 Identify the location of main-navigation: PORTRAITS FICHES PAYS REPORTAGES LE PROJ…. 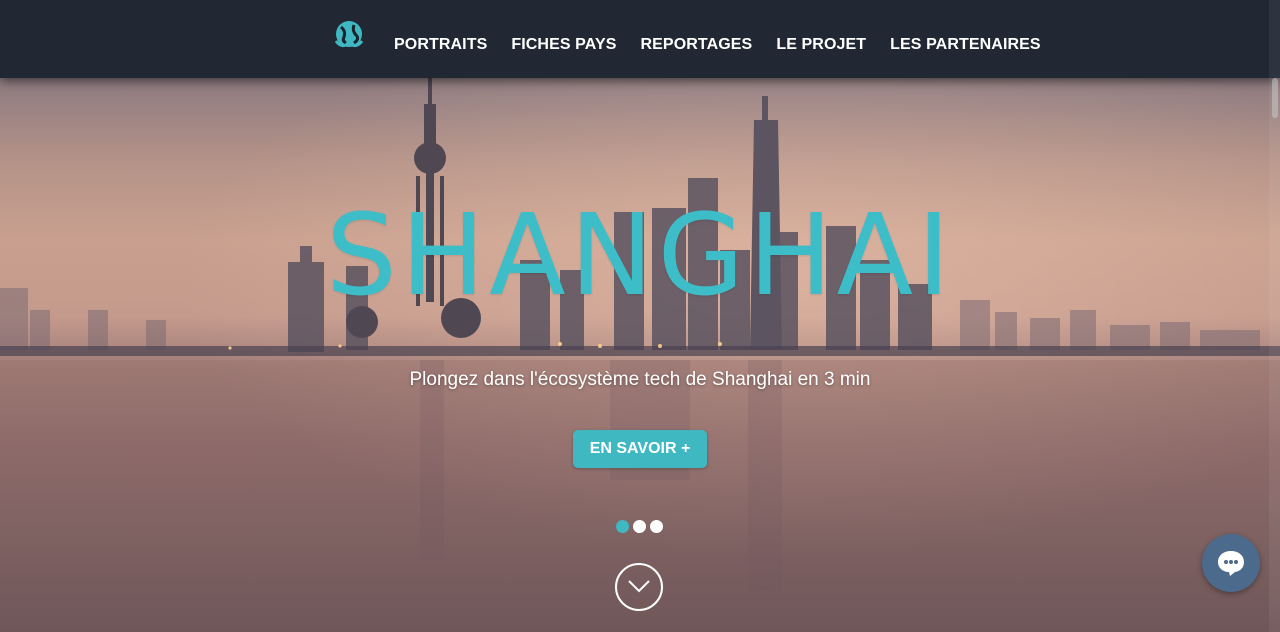
(717, 45).